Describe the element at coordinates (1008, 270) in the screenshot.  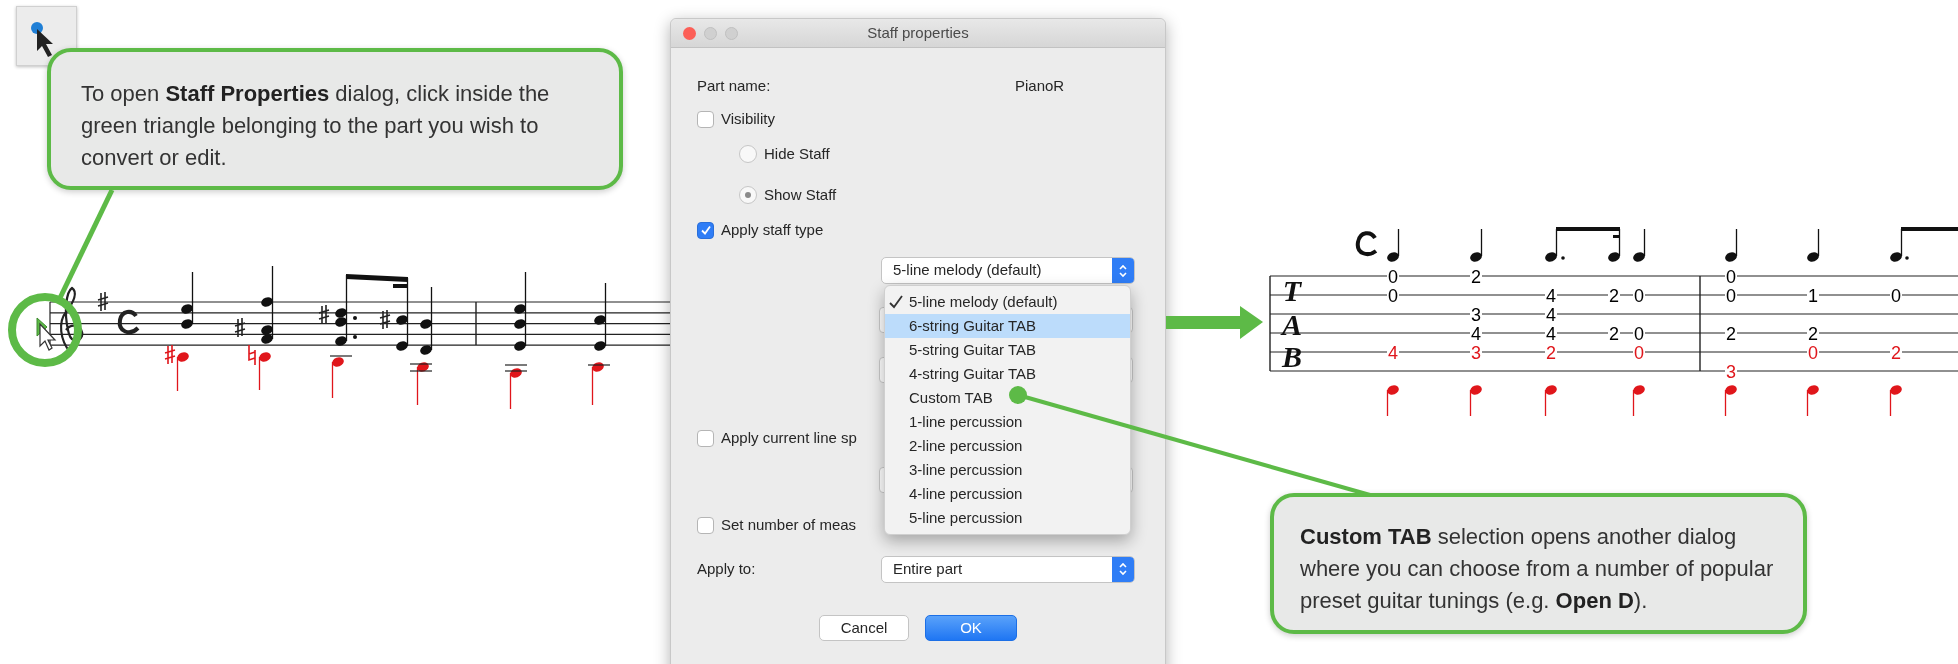
I see `dropdown-select: 5-line melody (default)` at that location.